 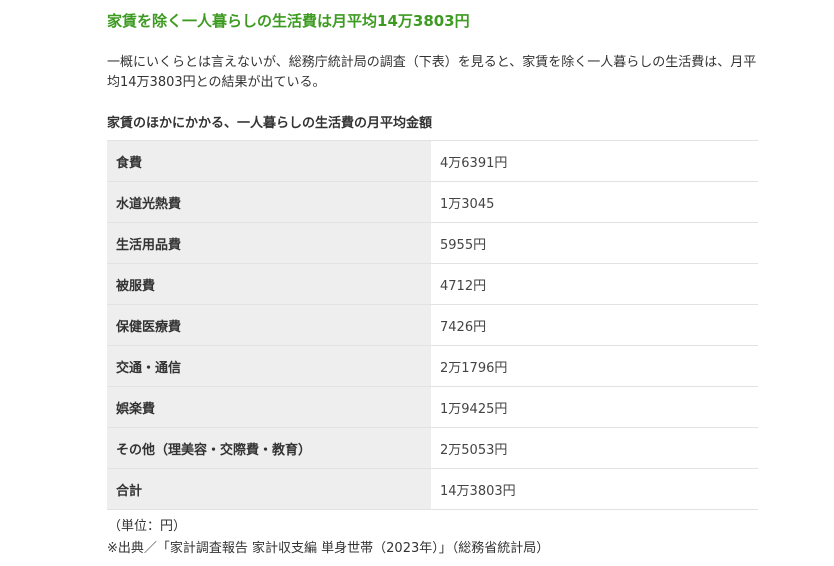 What do you see at coordinates (269, 161) in the screenshot?
I see `row-label-food: 食費` at bounding box center [269, 161].